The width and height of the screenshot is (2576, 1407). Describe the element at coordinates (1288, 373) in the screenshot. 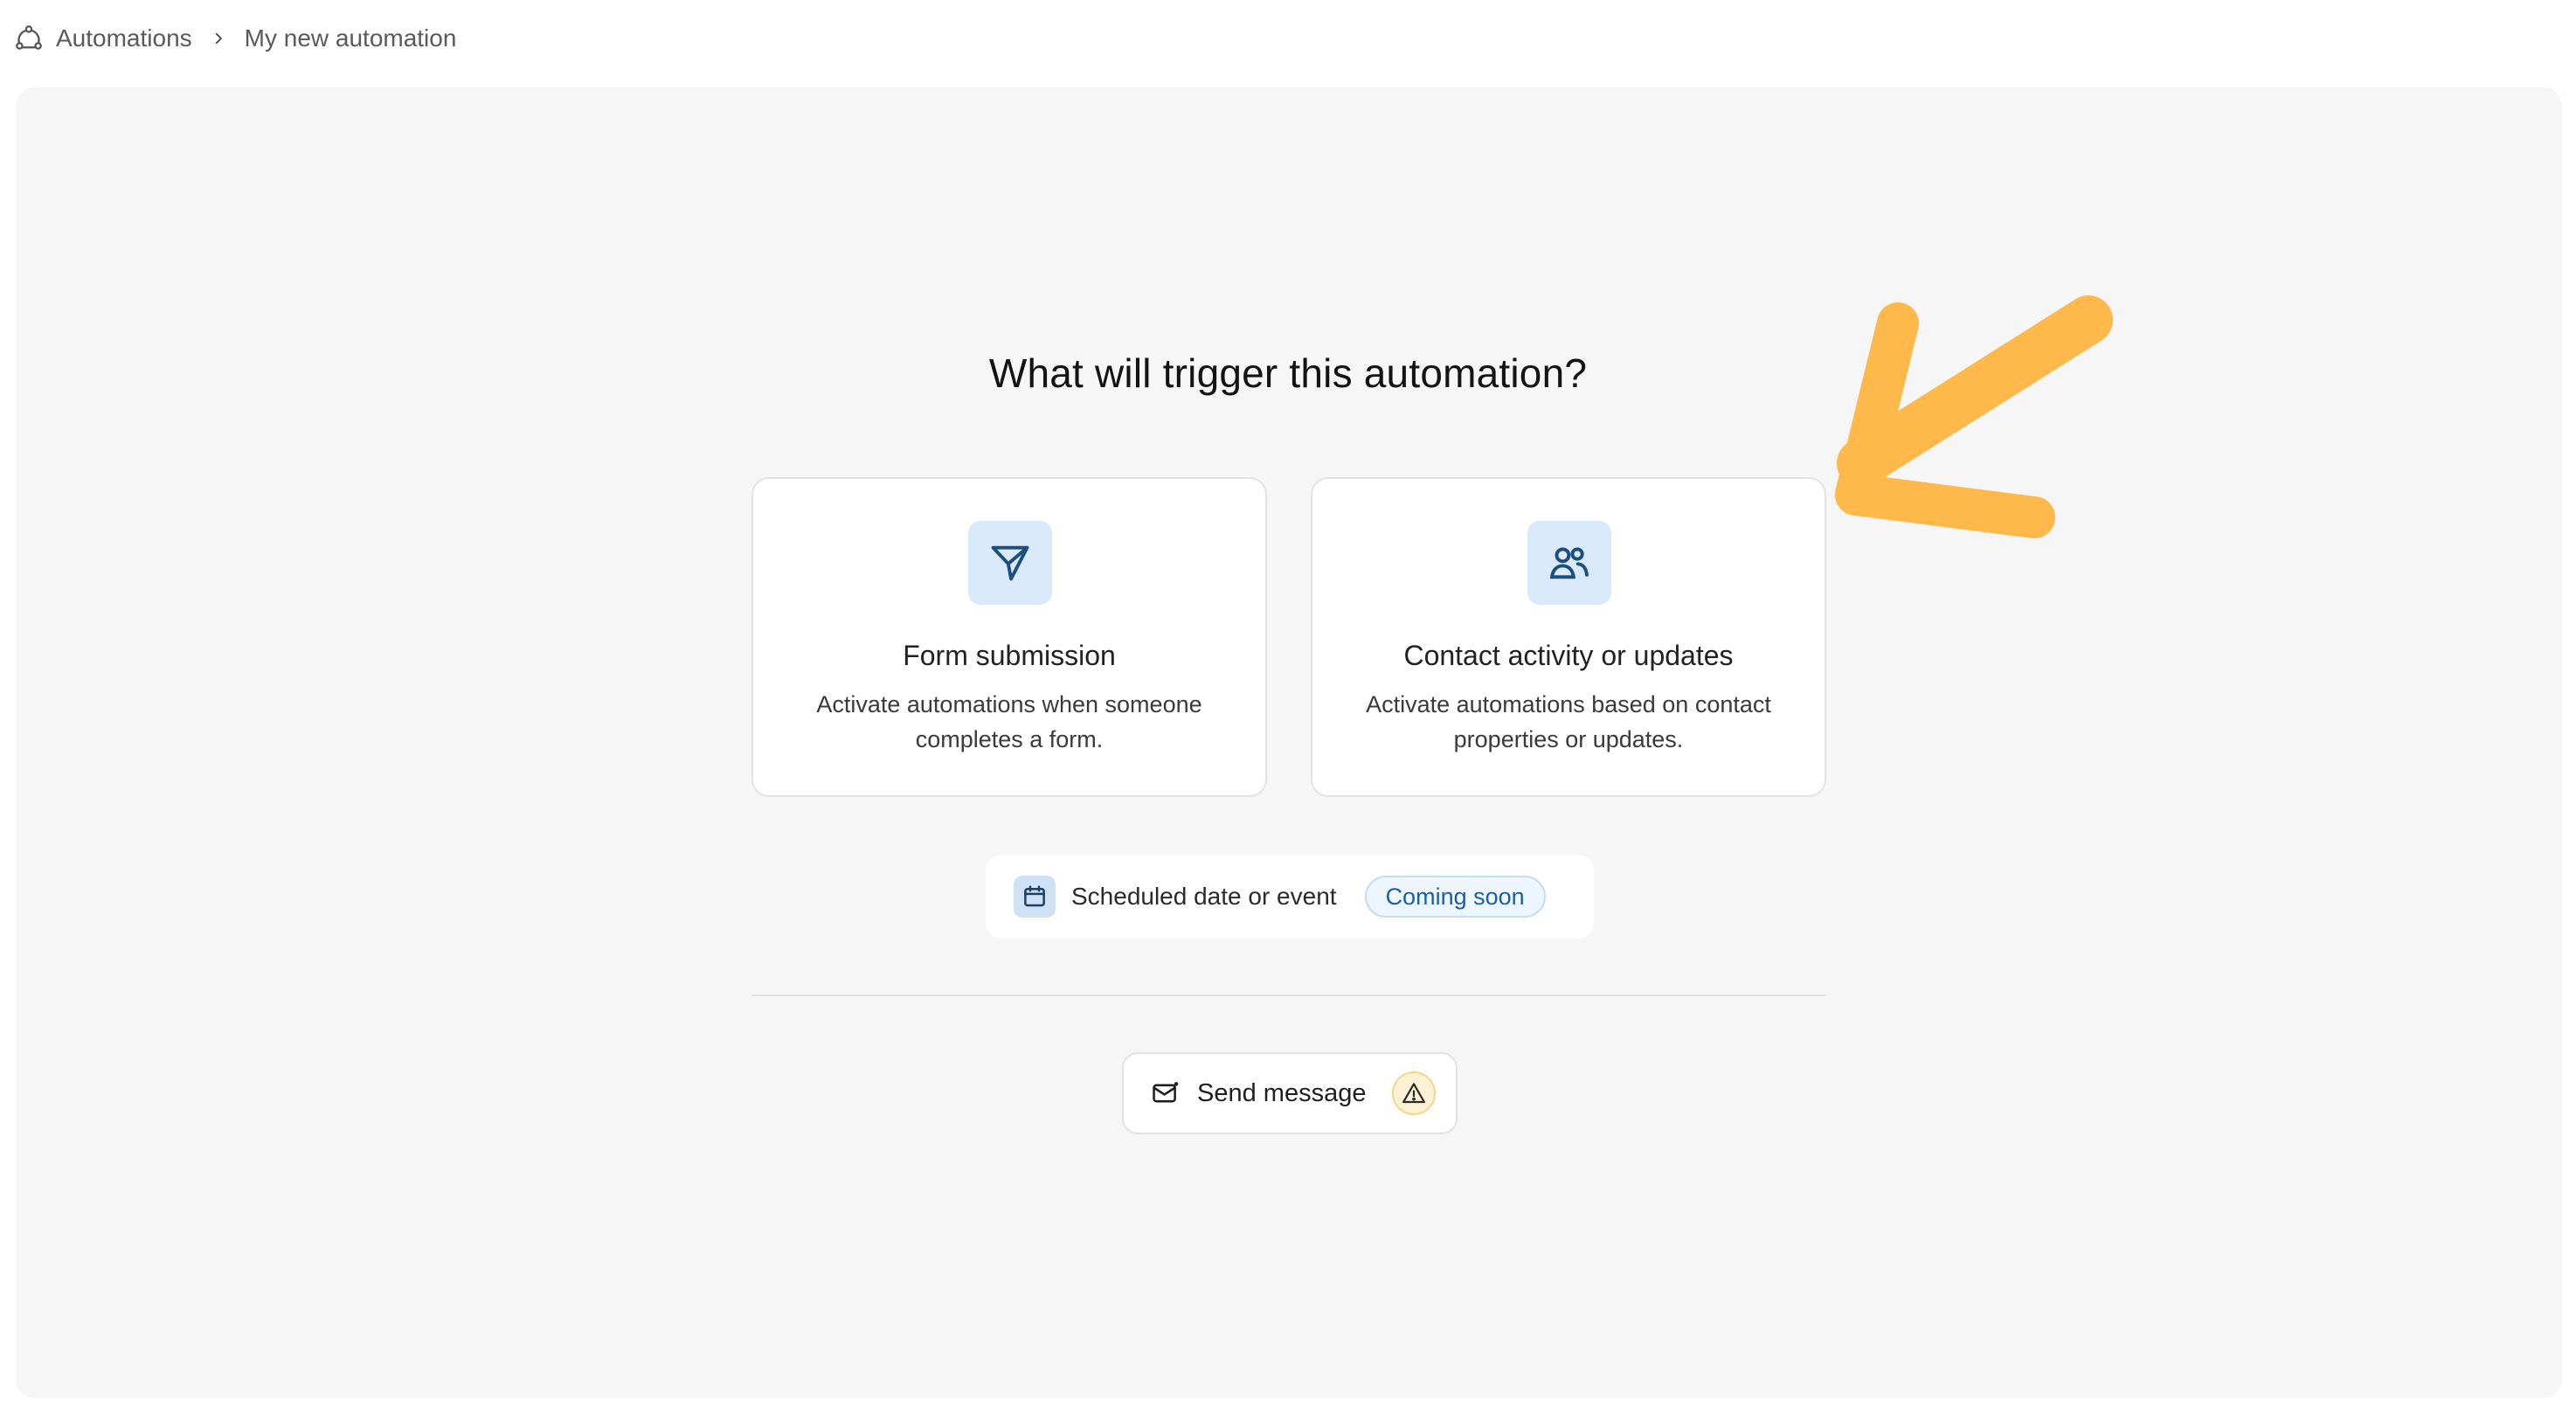

I see `page-title: What will trigger this automation?` at that location.